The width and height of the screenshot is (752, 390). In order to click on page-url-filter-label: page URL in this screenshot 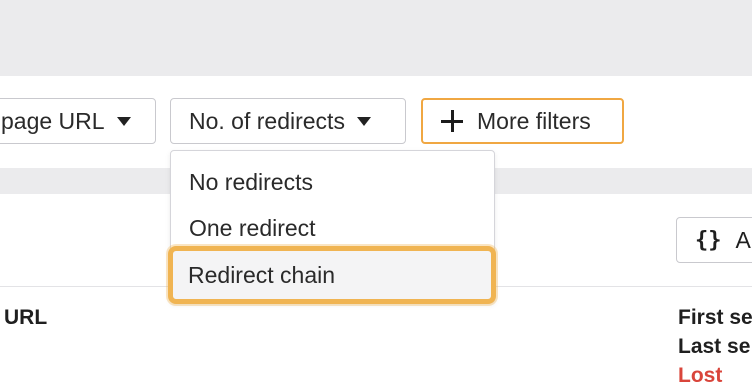, I will do `click(53, 120)`.